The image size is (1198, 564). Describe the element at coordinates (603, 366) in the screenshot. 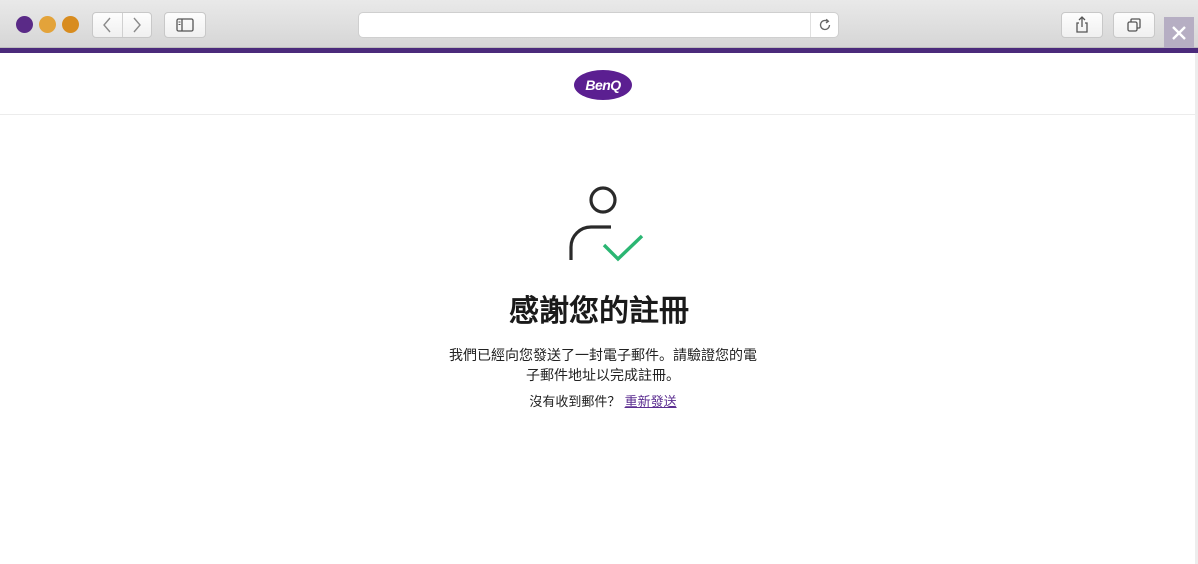

I see `verification-message: 我們已經向您發送了一封電子郵件。請驗證您的電 子郵件地址以完成註冊。` at that location.